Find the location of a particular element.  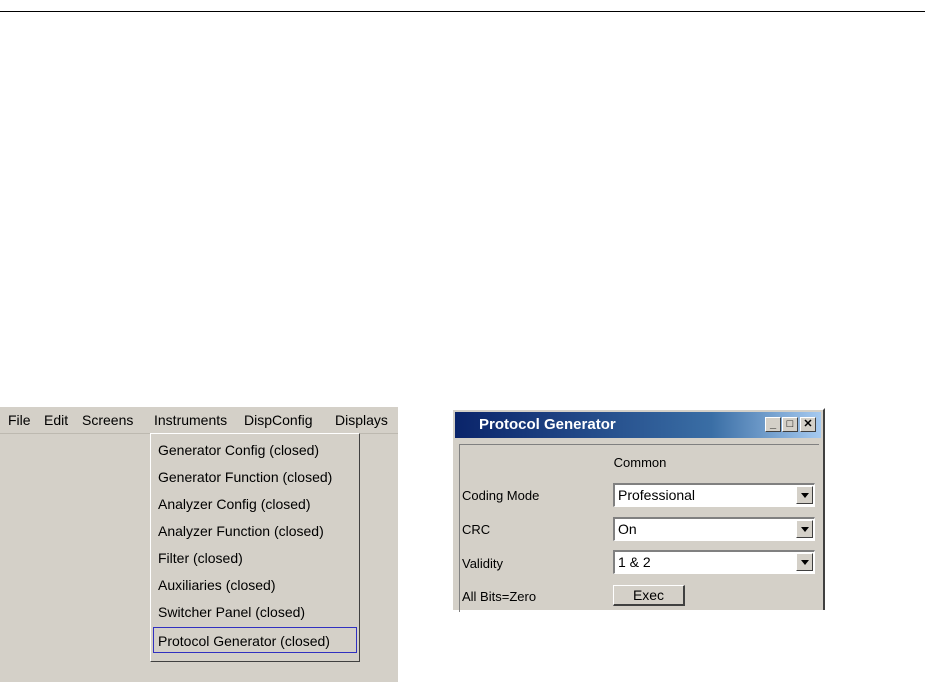

all-bits-zero-label: All Bits=Zero is located at coordinates (499, 596).